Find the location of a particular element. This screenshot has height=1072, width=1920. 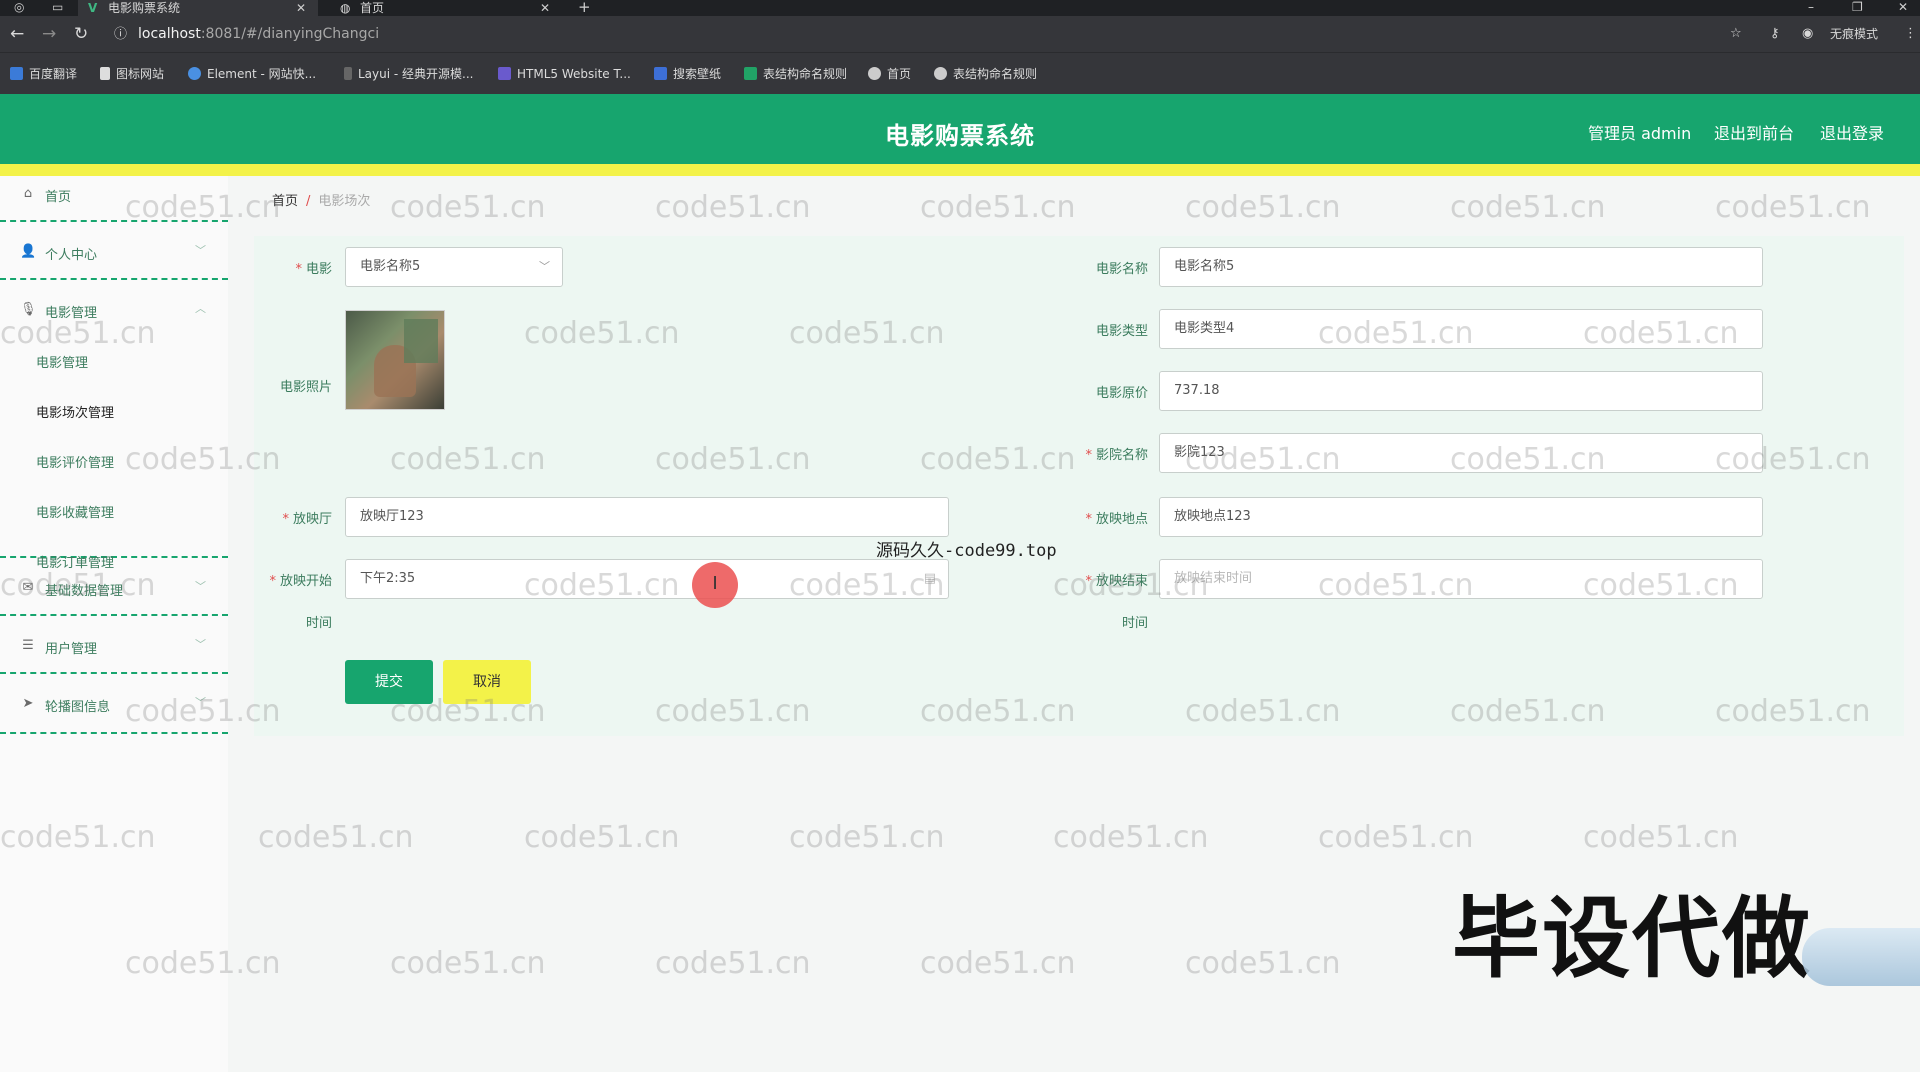

price-input: 737.18 is located at coordinates (1461, 391).